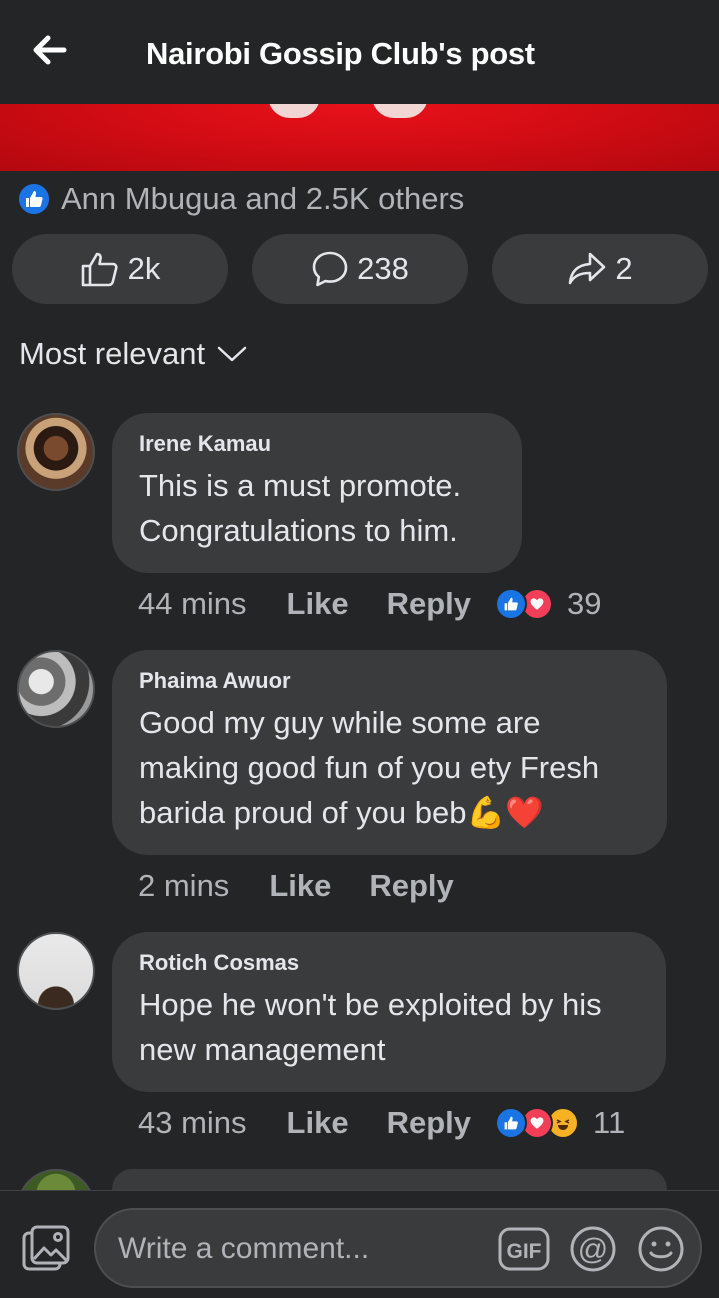 This screenshot has height=1298, width=719. Describe the element at coordinates (389, 963) in the screenshot. I see `comment-author: Rotich Cosmas` at that location.